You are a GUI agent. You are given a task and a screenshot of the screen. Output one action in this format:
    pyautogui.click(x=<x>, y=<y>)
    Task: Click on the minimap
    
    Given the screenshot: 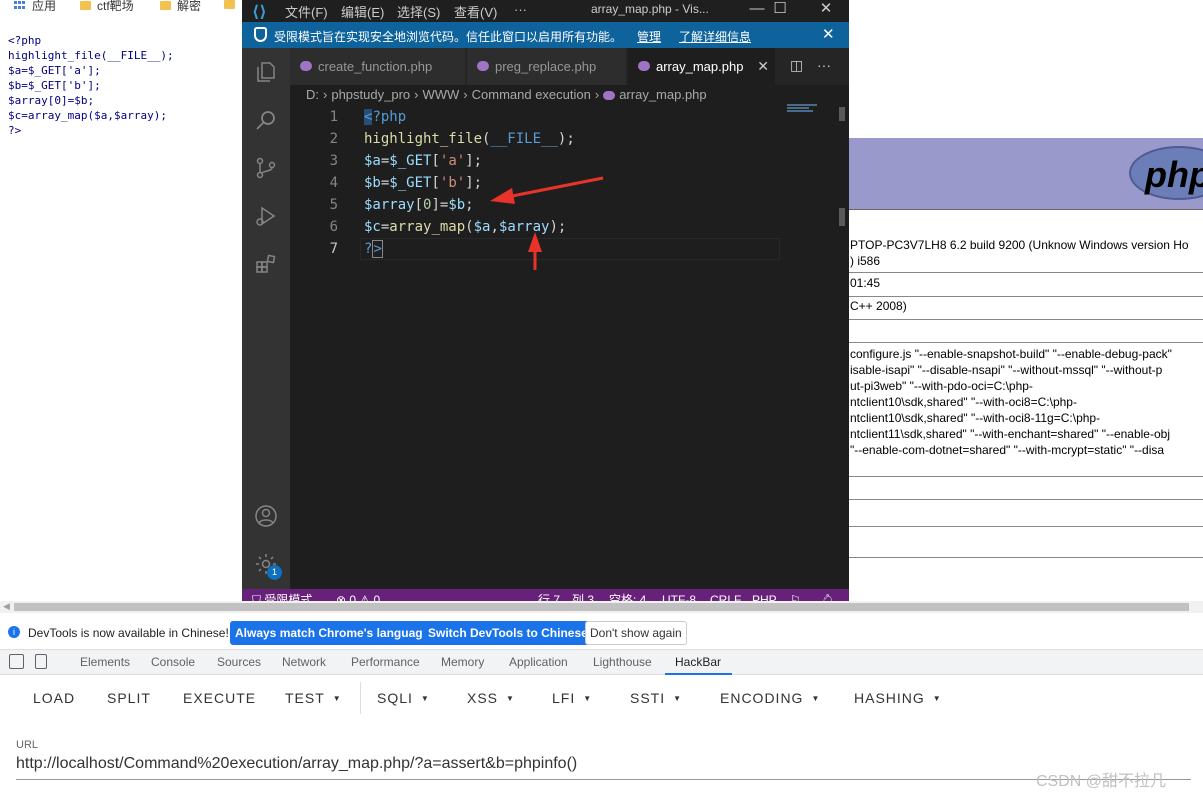 What is the action you would take?
    pyautogui.click(x=812, y=110)
    